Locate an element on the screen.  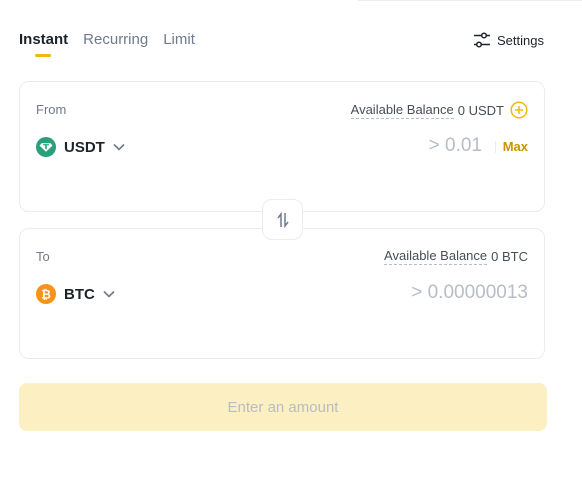
from-coin-selector: USDT is located at coordinates (80, 147).